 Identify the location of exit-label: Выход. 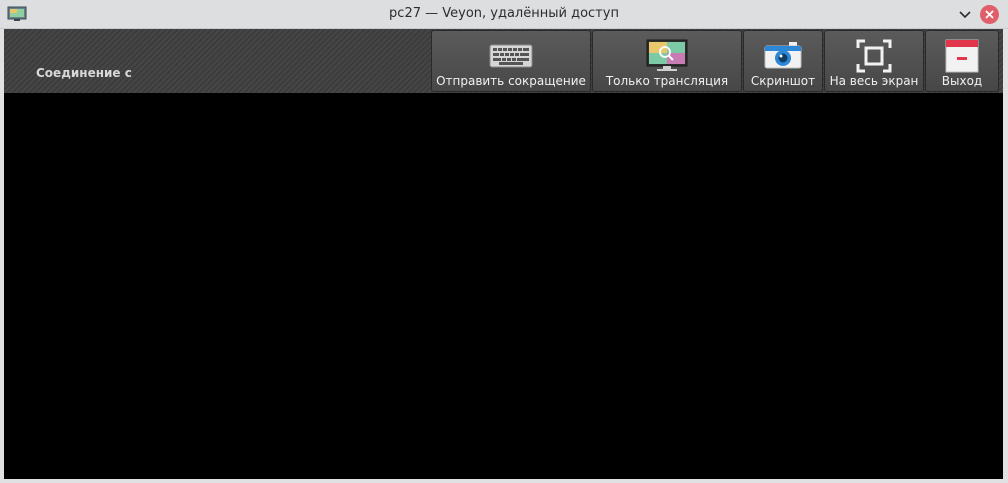
(962, 81).